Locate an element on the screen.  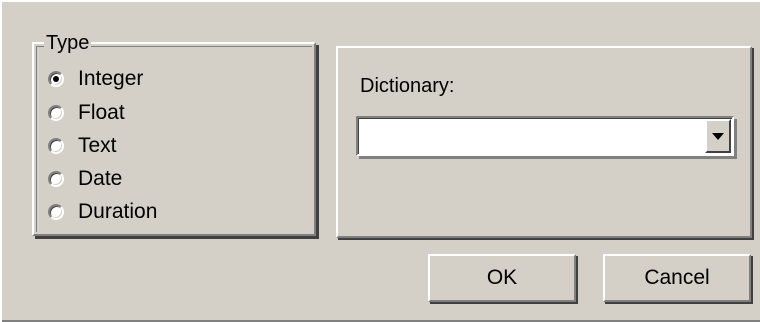
radio-label-duration: Duration is located at coordinates (117, 212).